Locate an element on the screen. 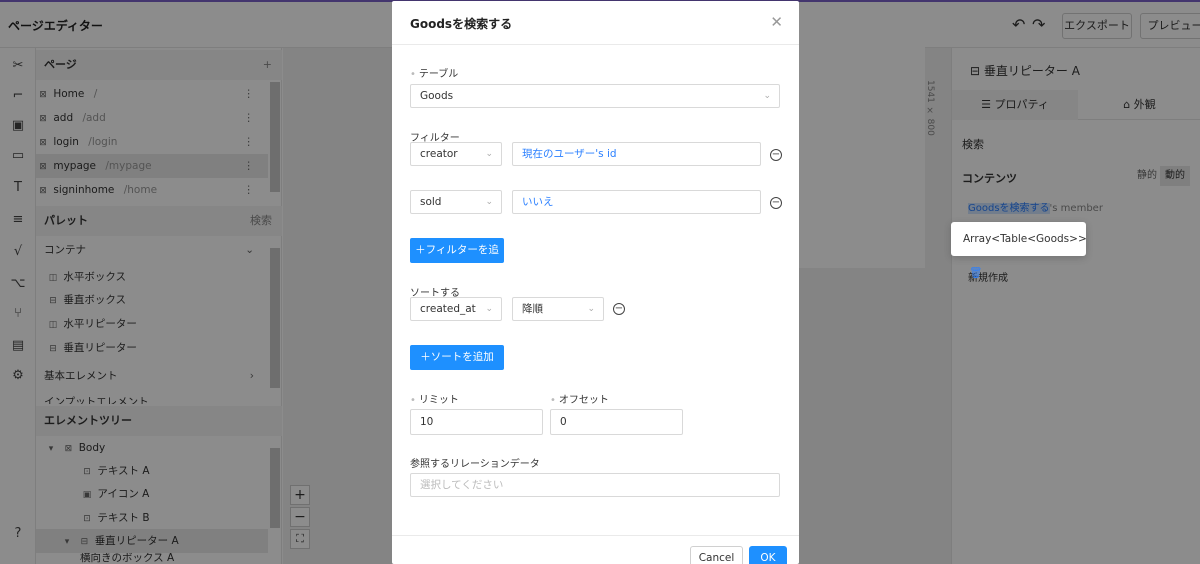 This screenshot has height=564, width=1200. filter-value-input: いいえ is located at coordinates (636, 202).